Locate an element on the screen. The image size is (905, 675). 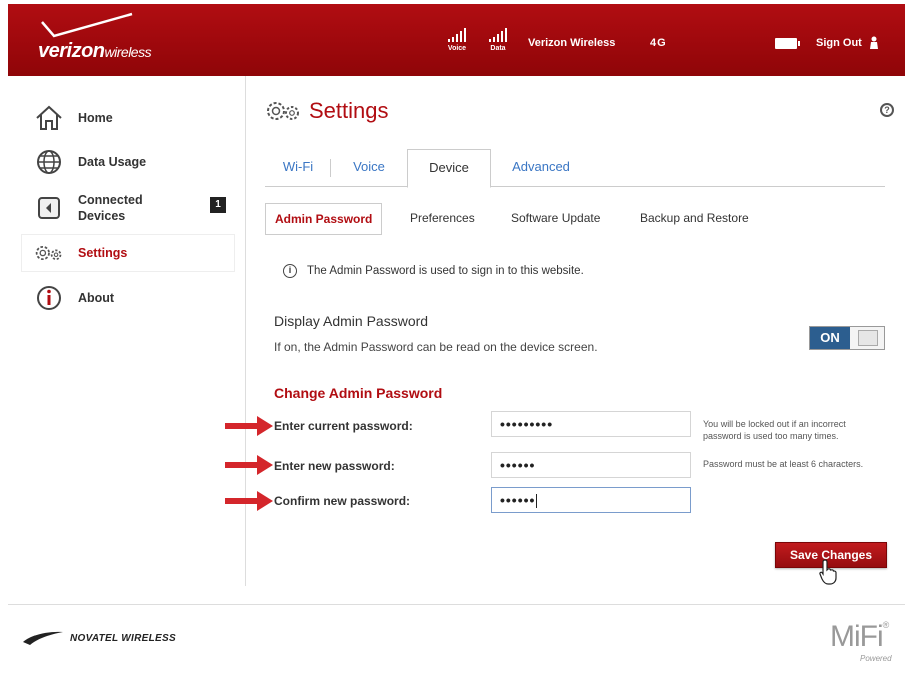
sidebar-item-label: Home is located at coordinates (95, 118).